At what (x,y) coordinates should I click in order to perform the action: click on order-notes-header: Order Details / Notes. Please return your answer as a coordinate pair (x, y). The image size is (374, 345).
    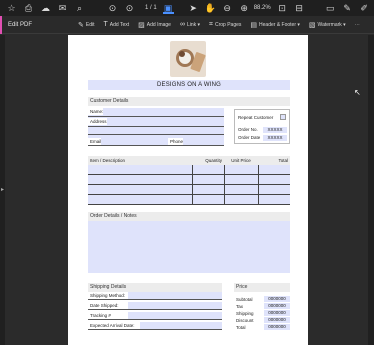
    Looking at the image, I should click on (189, 216).